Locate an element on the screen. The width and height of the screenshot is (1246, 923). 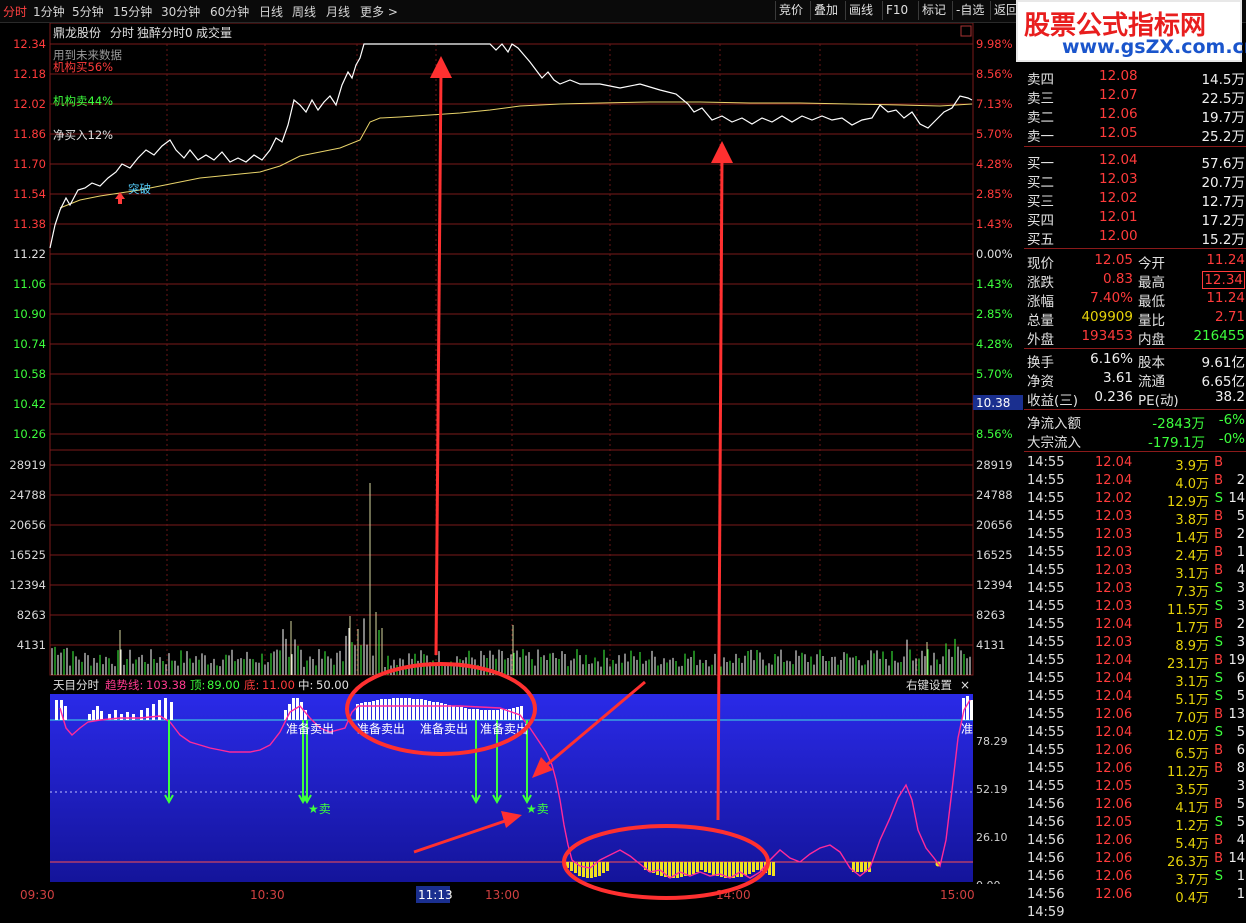
ind-axis-label: 52.19 is located at coordinates (992, 789).